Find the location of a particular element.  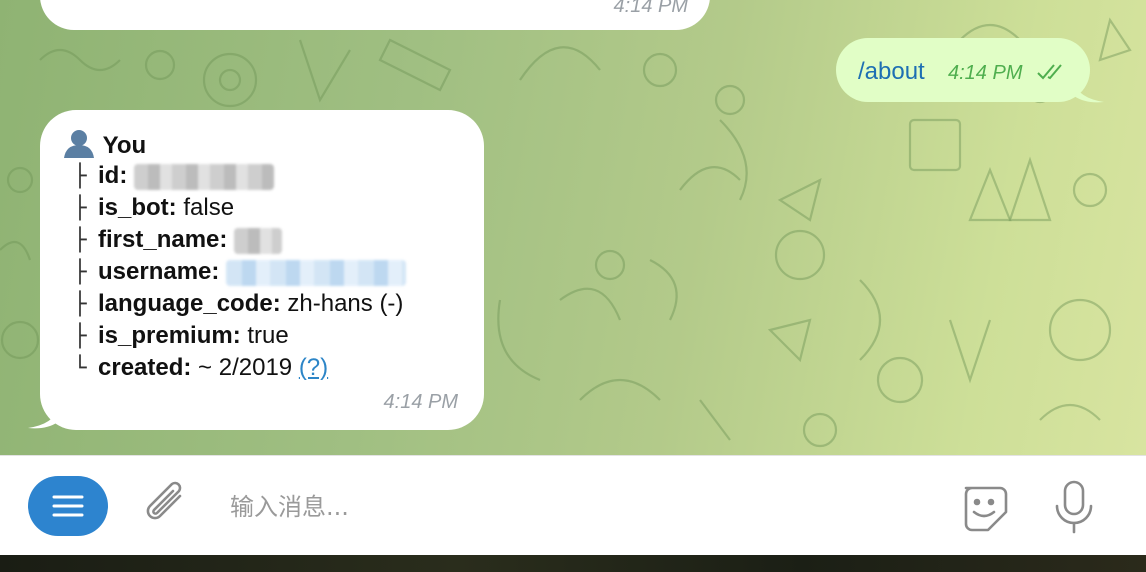

sticker-icon is located at coordinates (984, 508).